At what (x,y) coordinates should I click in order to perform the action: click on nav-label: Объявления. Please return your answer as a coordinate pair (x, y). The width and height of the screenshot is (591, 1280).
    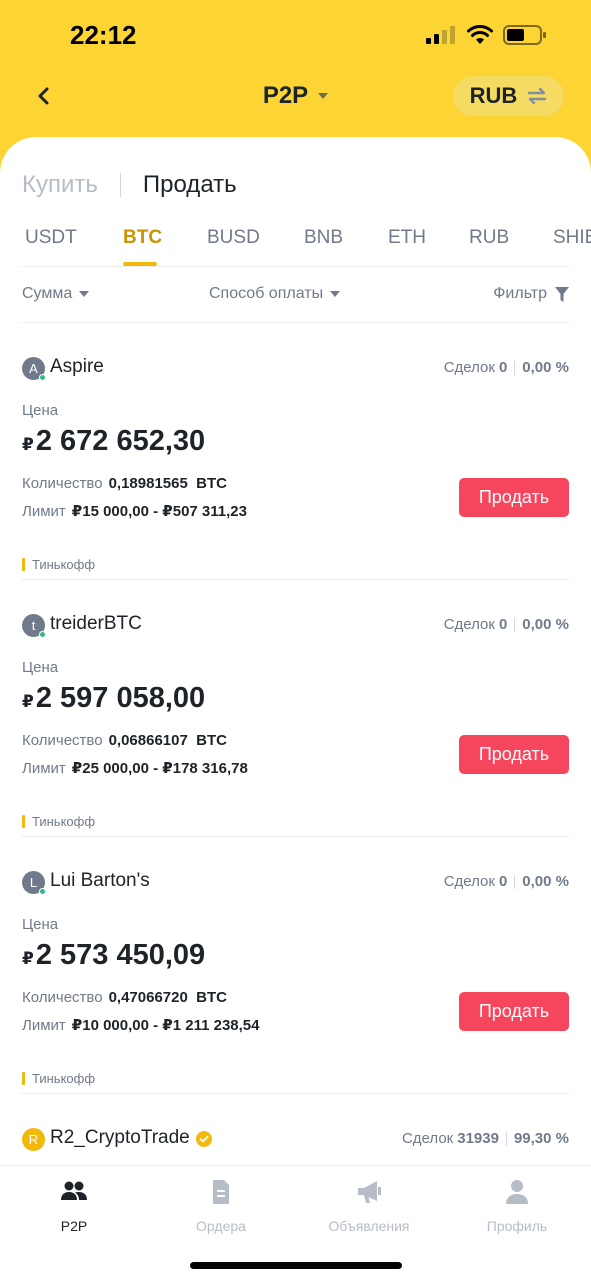
    Looking at the image, I should click on (369, 1226).